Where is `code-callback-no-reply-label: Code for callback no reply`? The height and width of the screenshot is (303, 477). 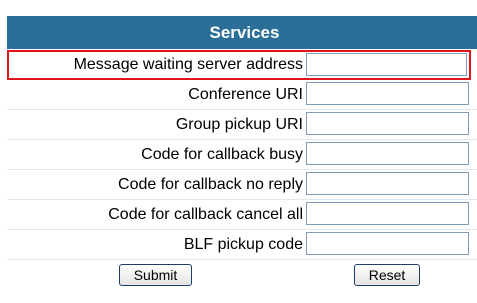 code-callback-no-reply-label: Code for callback no reply is located at coordinates (210, 184).